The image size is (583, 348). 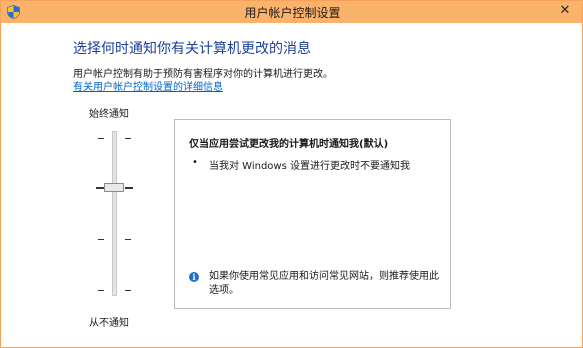 I want to click on level-bullet-text: 当我对 Windows 设置进行更改时不要通知我, so click(x=309, y=166).